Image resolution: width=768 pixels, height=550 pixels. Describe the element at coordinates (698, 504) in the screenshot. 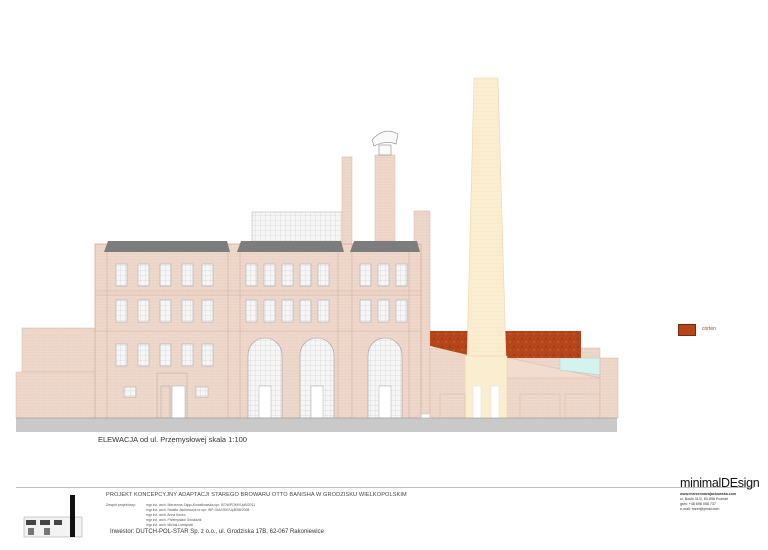

I see `contact-phone: gsm: +48 698 058 737` at that location.